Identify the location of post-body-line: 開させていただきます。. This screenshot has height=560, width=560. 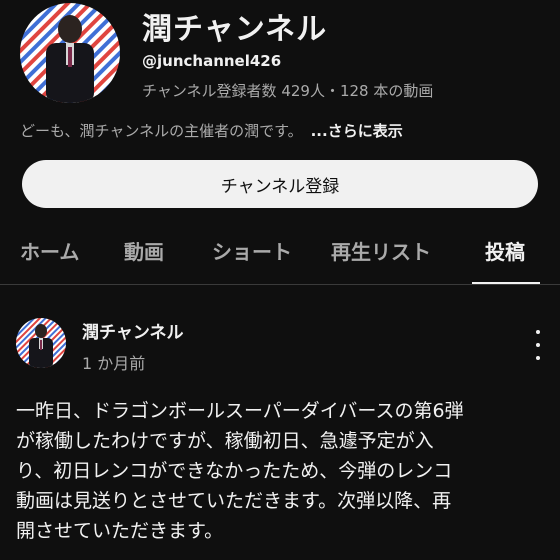
(120, 531).